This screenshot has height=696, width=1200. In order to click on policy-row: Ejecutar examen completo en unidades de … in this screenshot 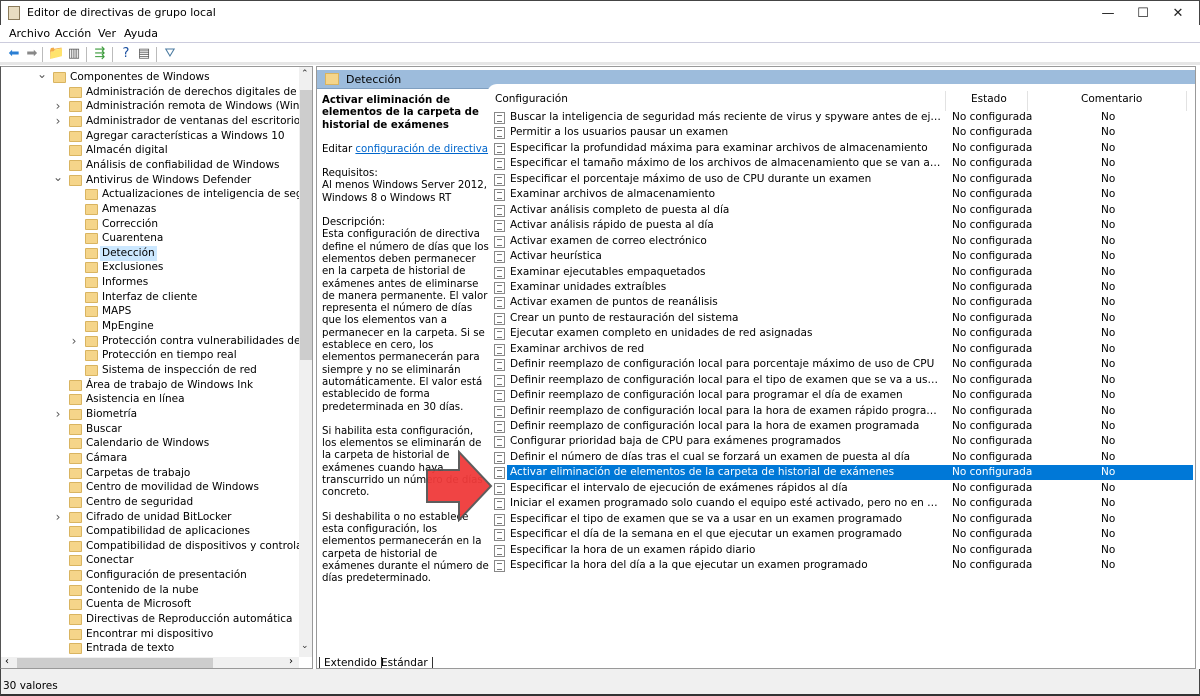, I will do `click(842, 333)`.